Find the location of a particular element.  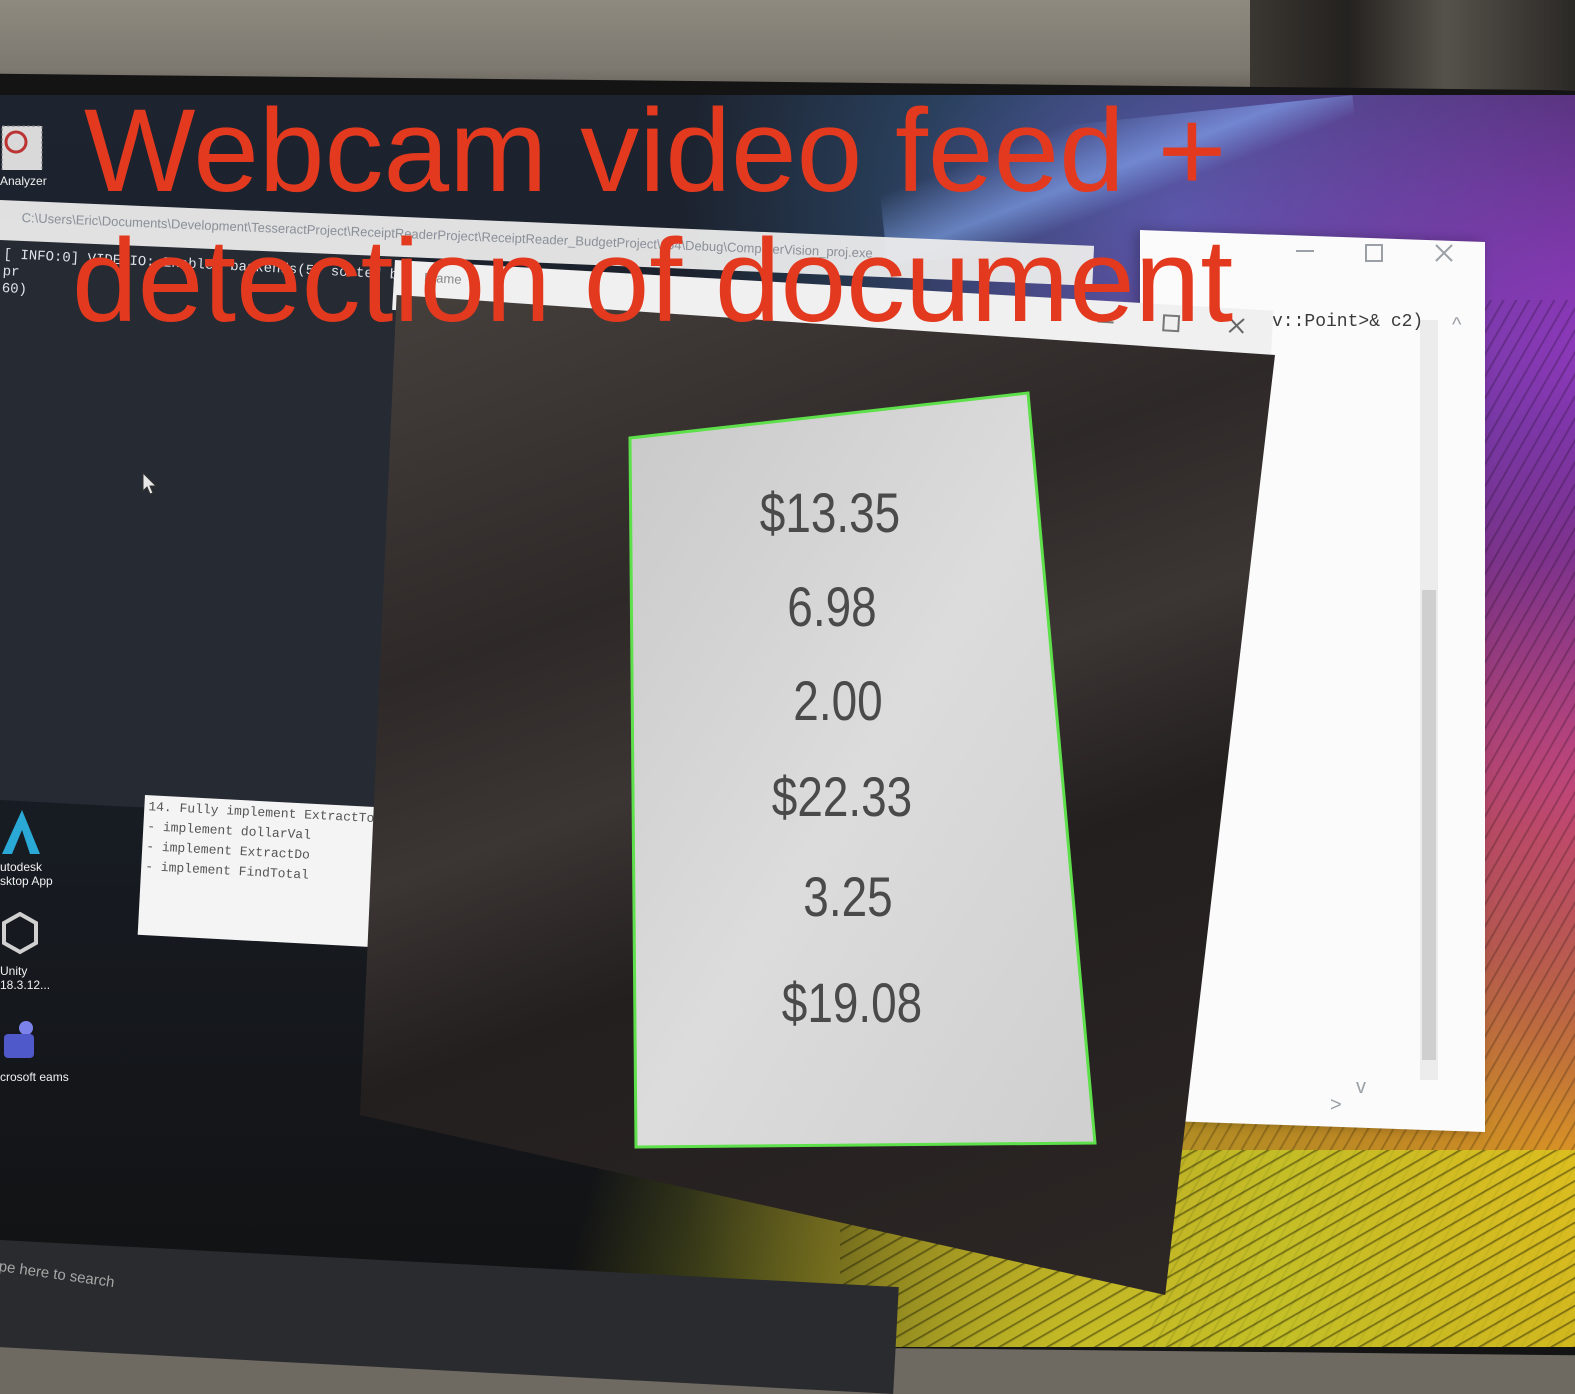

receipt-amount: 3.25 is located at coordinates (848, 896).